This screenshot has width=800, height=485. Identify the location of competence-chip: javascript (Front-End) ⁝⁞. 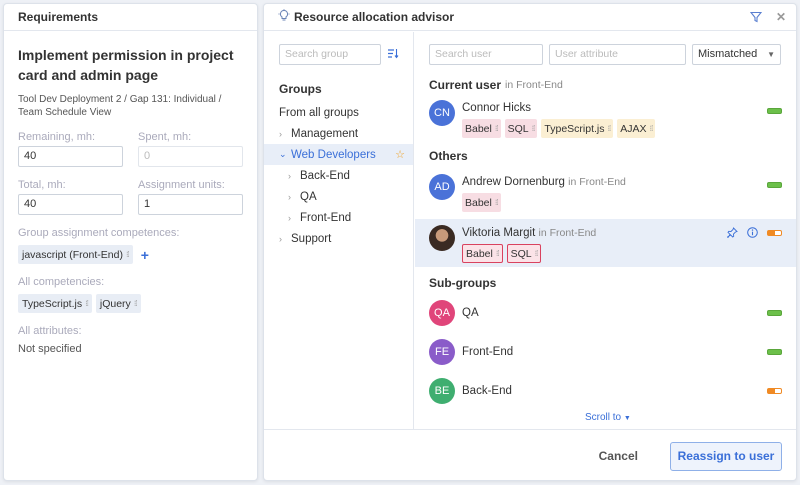
(75, 254).